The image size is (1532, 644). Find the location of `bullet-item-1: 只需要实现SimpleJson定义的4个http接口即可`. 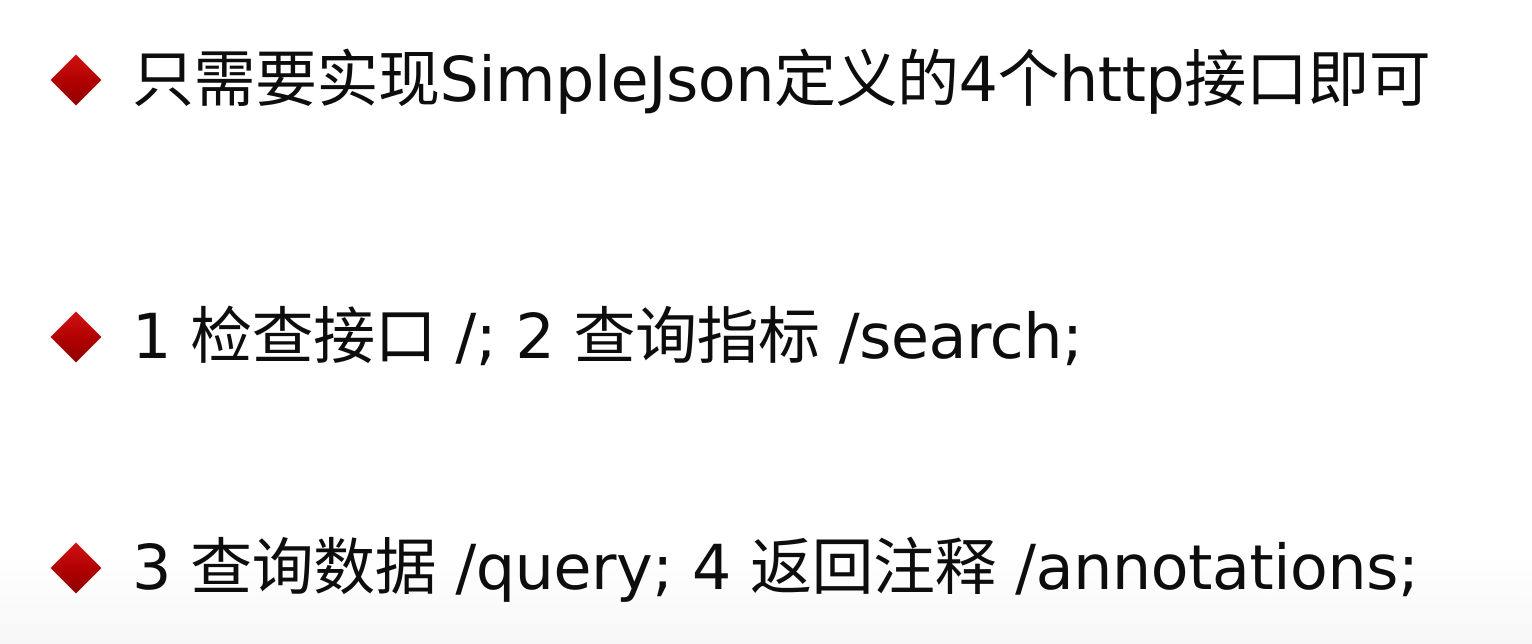

bullet-item-1: 只需要实现SimpleJson定义的4个http接口即可 is located at coordinates (740, 80).